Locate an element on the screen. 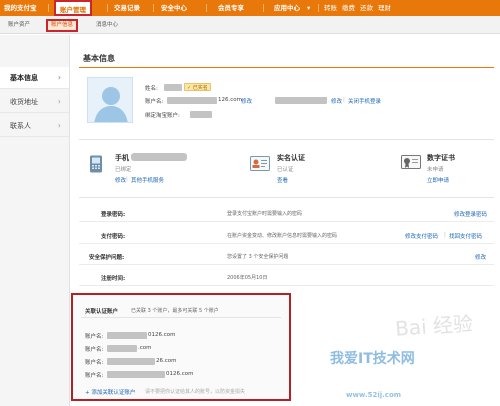  account-suffix: 126.com is located at coordinates (230, 100).